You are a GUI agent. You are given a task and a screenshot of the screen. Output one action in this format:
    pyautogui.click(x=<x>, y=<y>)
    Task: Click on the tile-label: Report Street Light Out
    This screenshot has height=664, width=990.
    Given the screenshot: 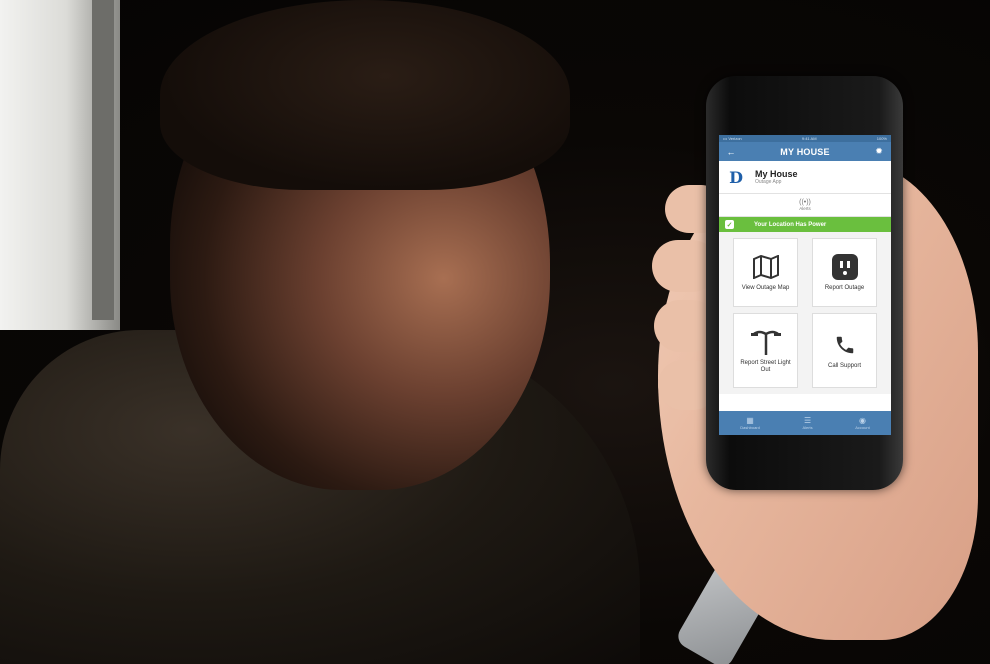 What is the action you would take?
    pyautogui.click(x=765, y=366)
    